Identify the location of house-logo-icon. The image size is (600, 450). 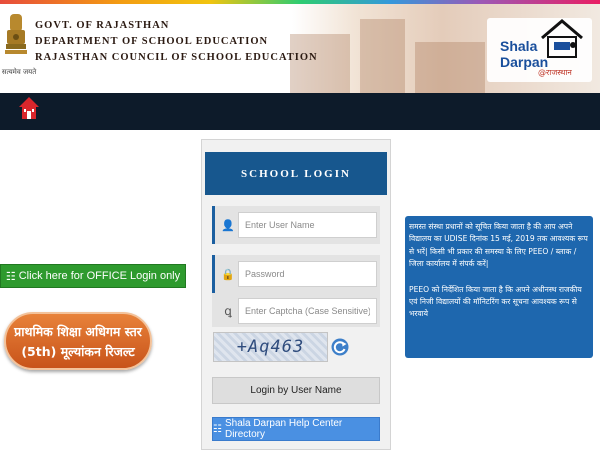
(562, 38).